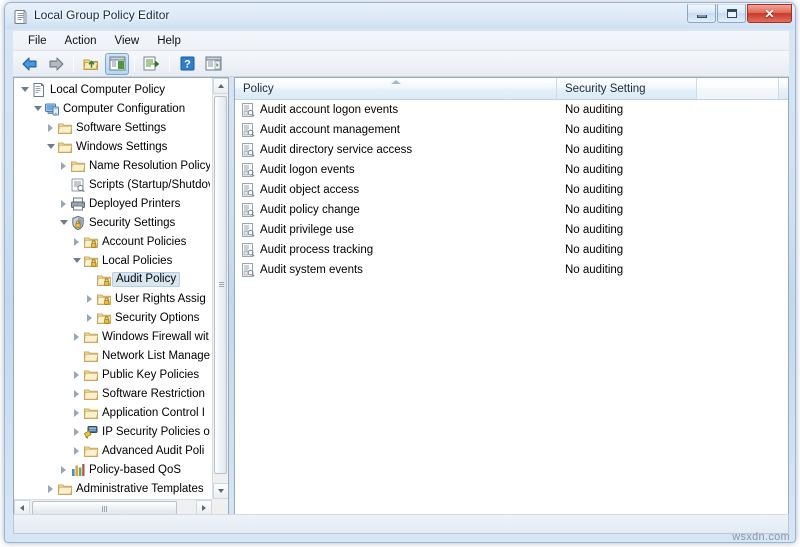 The width and height of the screenshot is (800, 547). What do you see at coordinates (91, 394) in the screenshot?
I see `folder-icon` at bounding box center [91, 394].